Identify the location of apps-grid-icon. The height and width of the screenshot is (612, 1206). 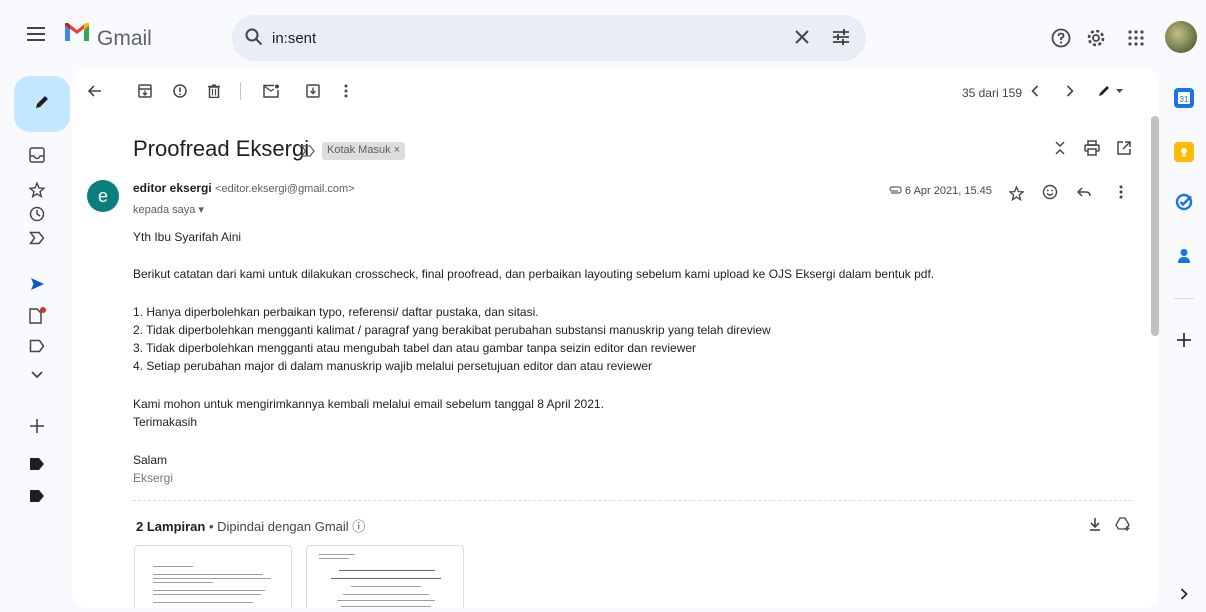
(1136, 38).